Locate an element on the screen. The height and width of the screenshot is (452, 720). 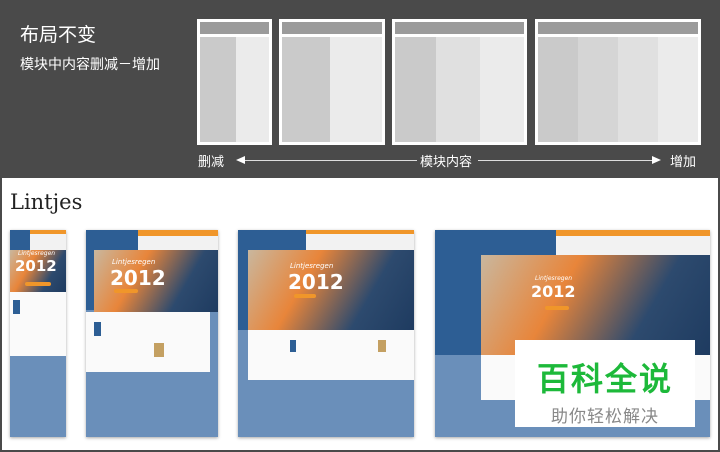
arrow-left-line is located at coordinates (328, 160).